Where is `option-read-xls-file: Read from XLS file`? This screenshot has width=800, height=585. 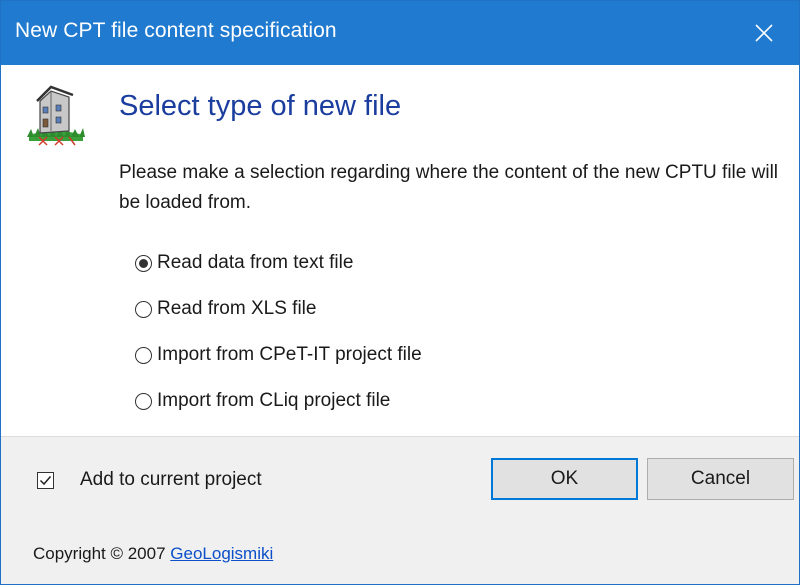
option-read-xls-file: Read from XLS file is located at coordinates (278, 309).